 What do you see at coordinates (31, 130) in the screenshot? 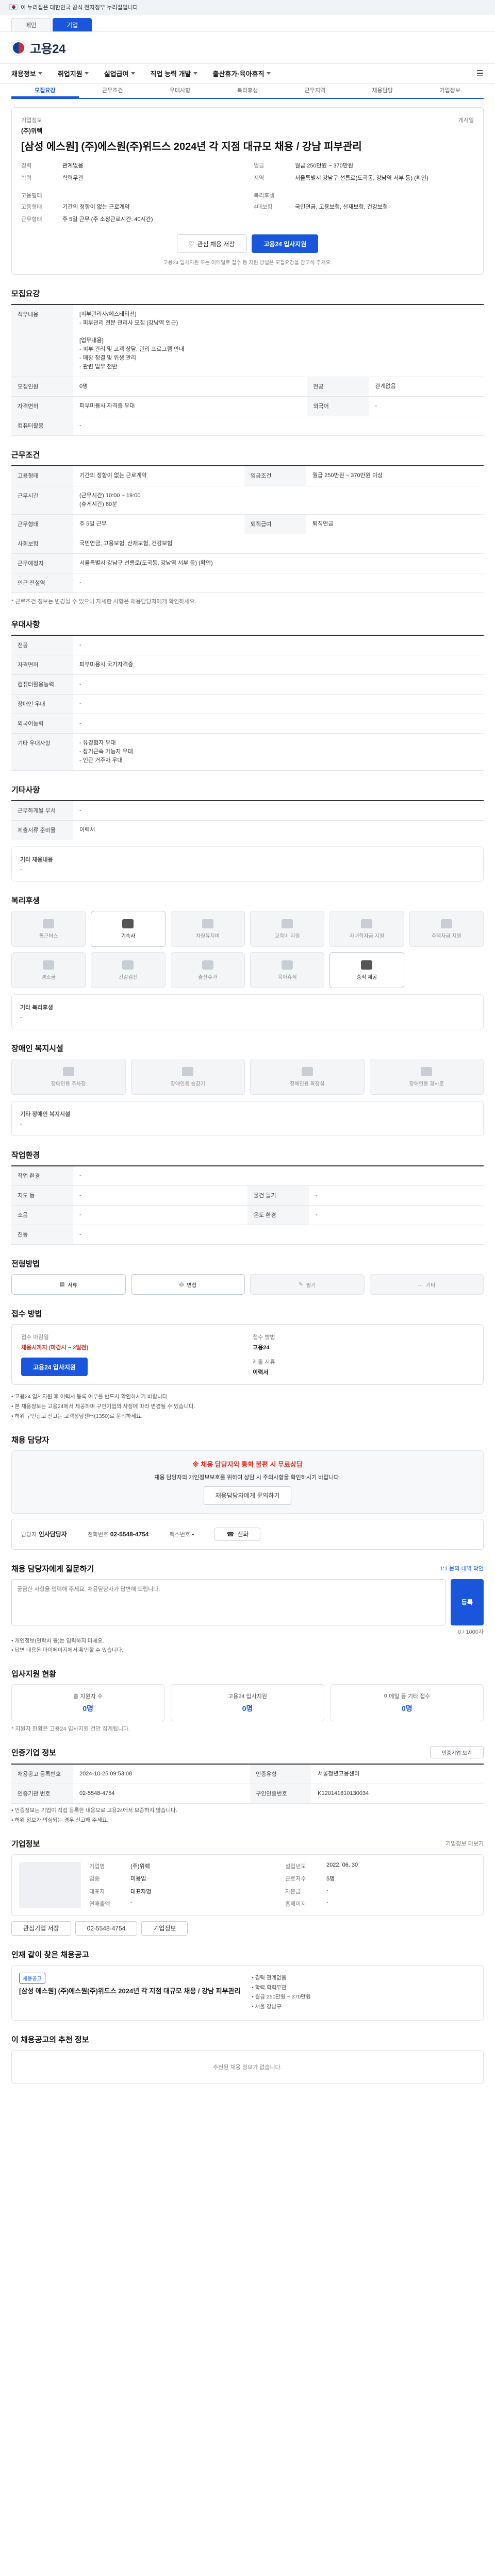
I see `company-name: (주)위렉` at bounding box center [31, 130].